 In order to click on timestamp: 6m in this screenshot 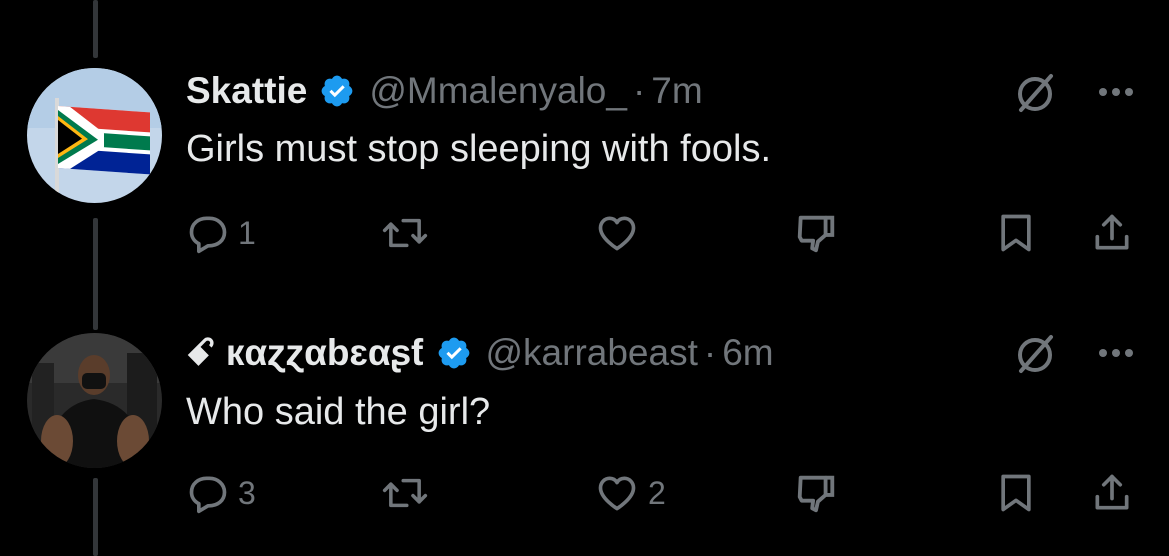, I will do `click(747, 353)`.